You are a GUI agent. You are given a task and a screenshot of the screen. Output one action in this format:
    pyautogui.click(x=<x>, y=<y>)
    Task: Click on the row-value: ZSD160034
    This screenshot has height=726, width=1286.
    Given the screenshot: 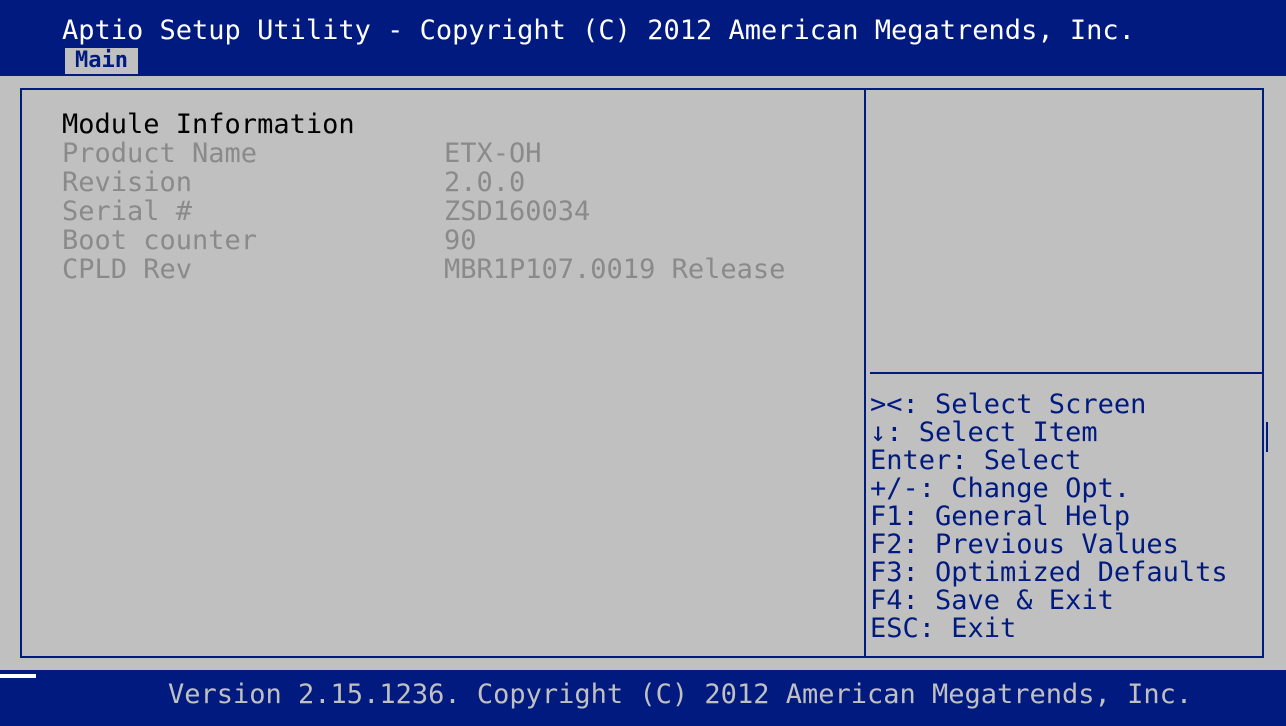 What is the action you would take?
    pyautogui.click(x=517, y=211)
    